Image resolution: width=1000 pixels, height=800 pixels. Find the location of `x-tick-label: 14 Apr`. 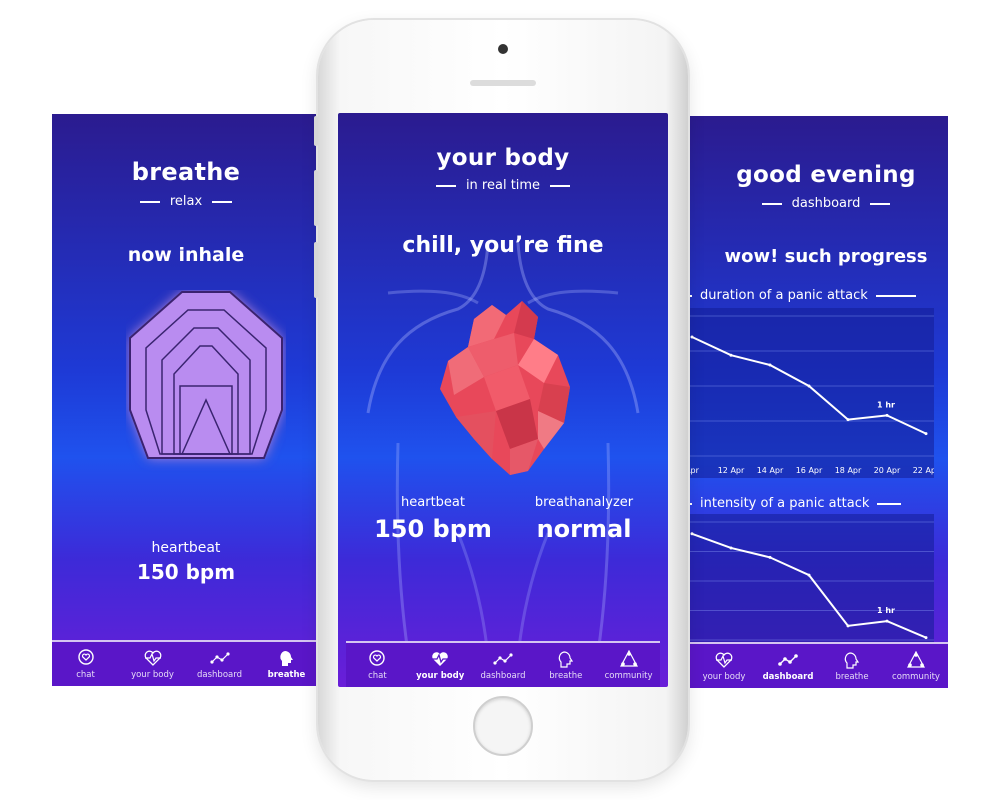

x-tick-label: 14 Apr is located at coordinates (770, 470).